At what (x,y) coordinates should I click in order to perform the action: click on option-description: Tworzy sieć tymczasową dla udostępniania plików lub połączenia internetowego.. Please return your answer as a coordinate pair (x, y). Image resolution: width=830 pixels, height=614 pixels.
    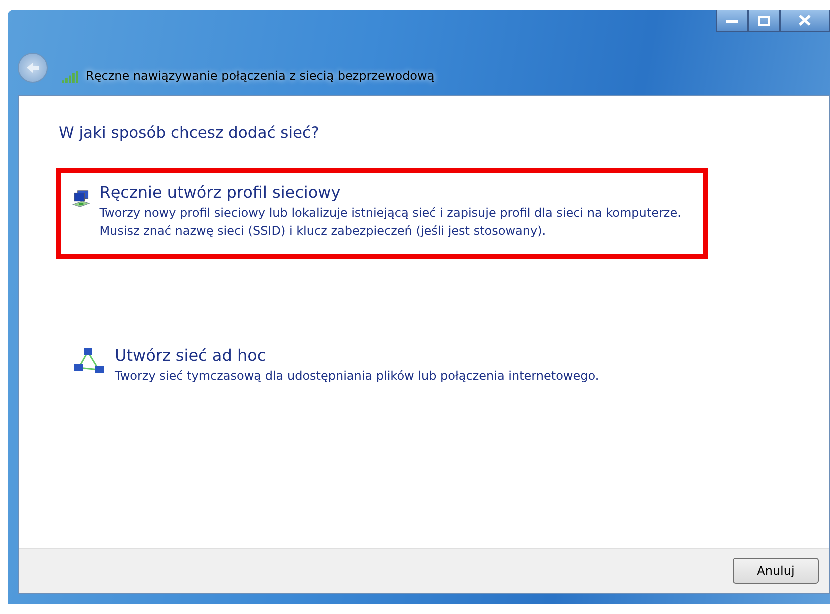
    Looking at the image, I should click on (357, 376).